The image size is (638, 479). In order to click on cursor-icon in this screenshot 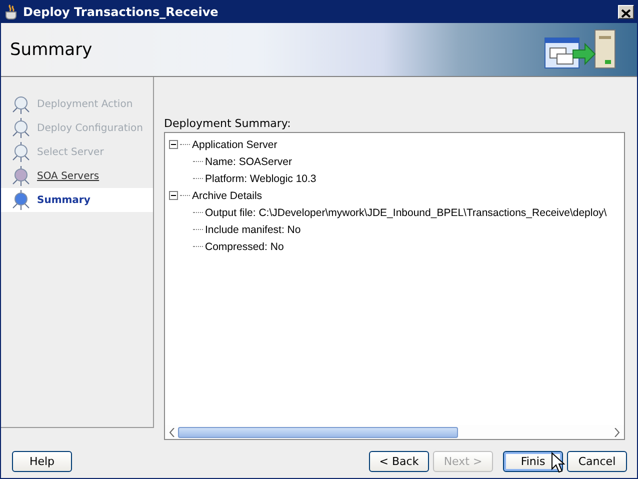, I will do `click(558, 462)`.